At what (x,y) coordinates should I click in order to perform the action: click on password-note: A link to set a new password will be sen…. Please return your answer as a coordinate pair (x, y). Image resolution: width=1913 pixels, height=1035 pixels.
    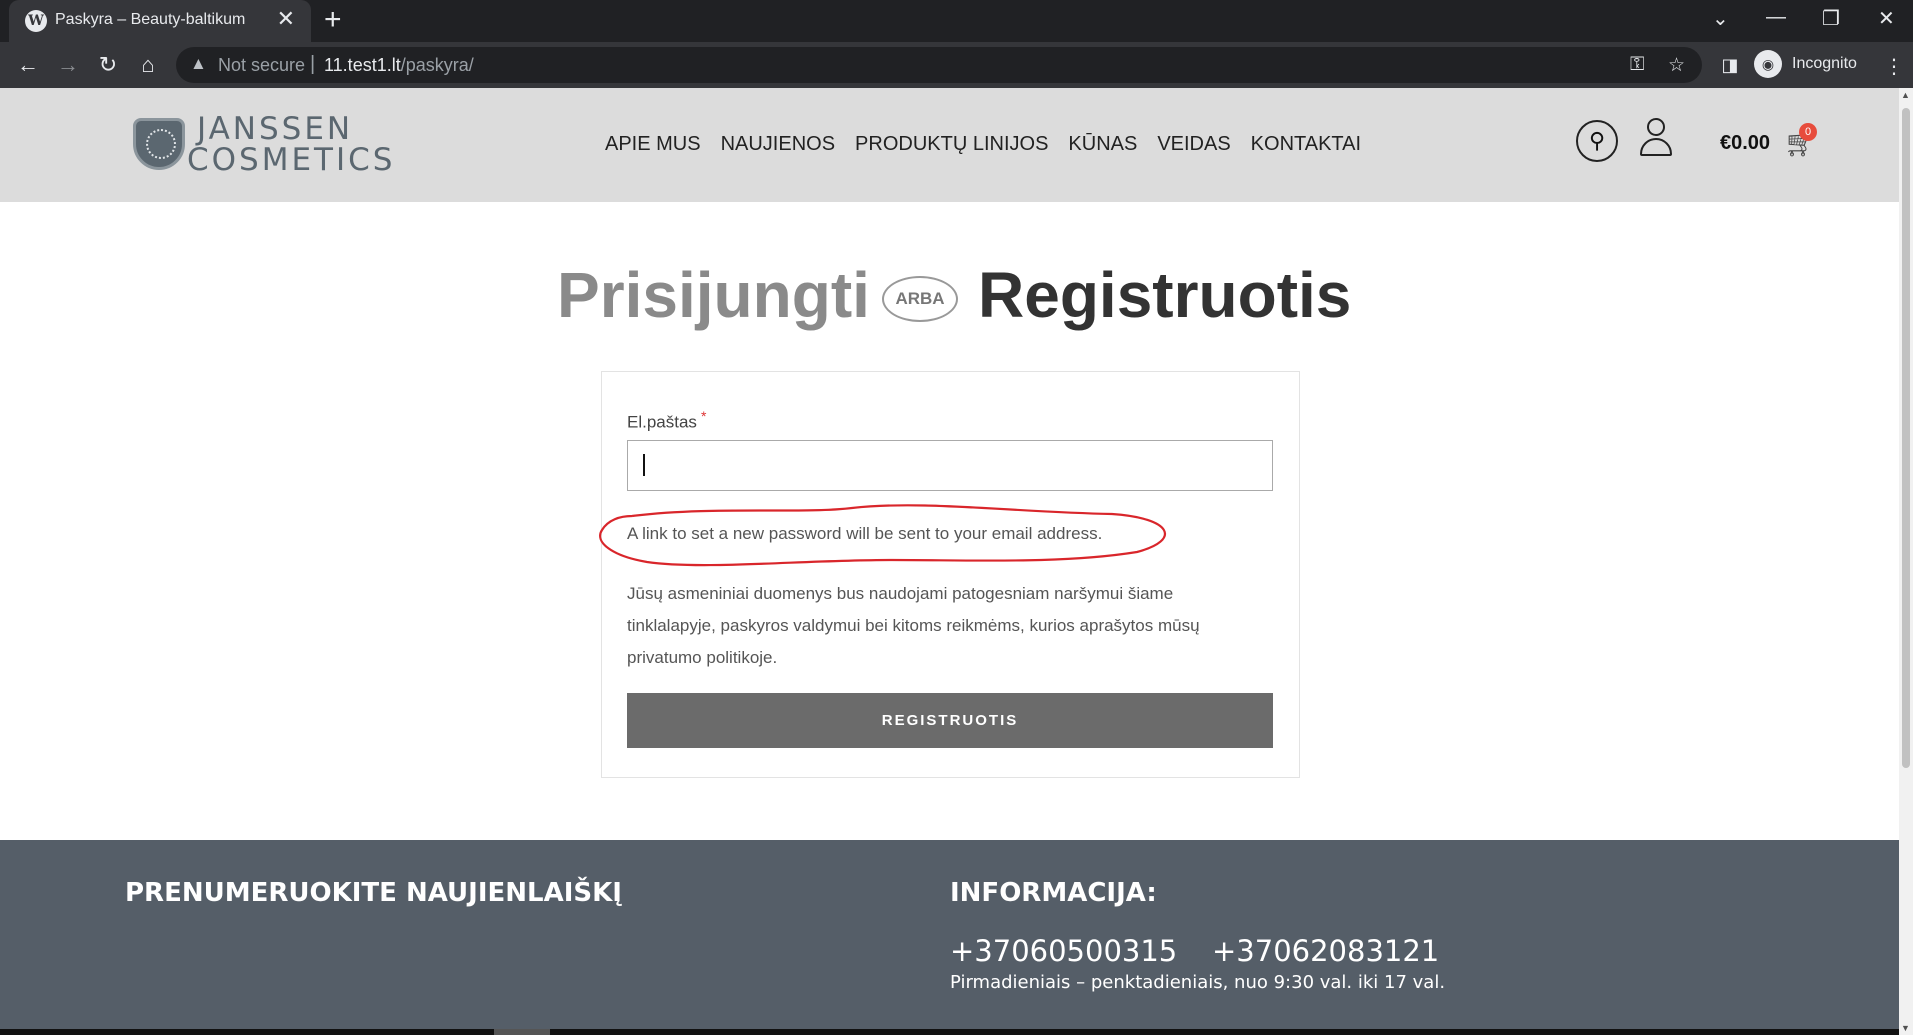
    Looking at the image, I should click on (865, 533).